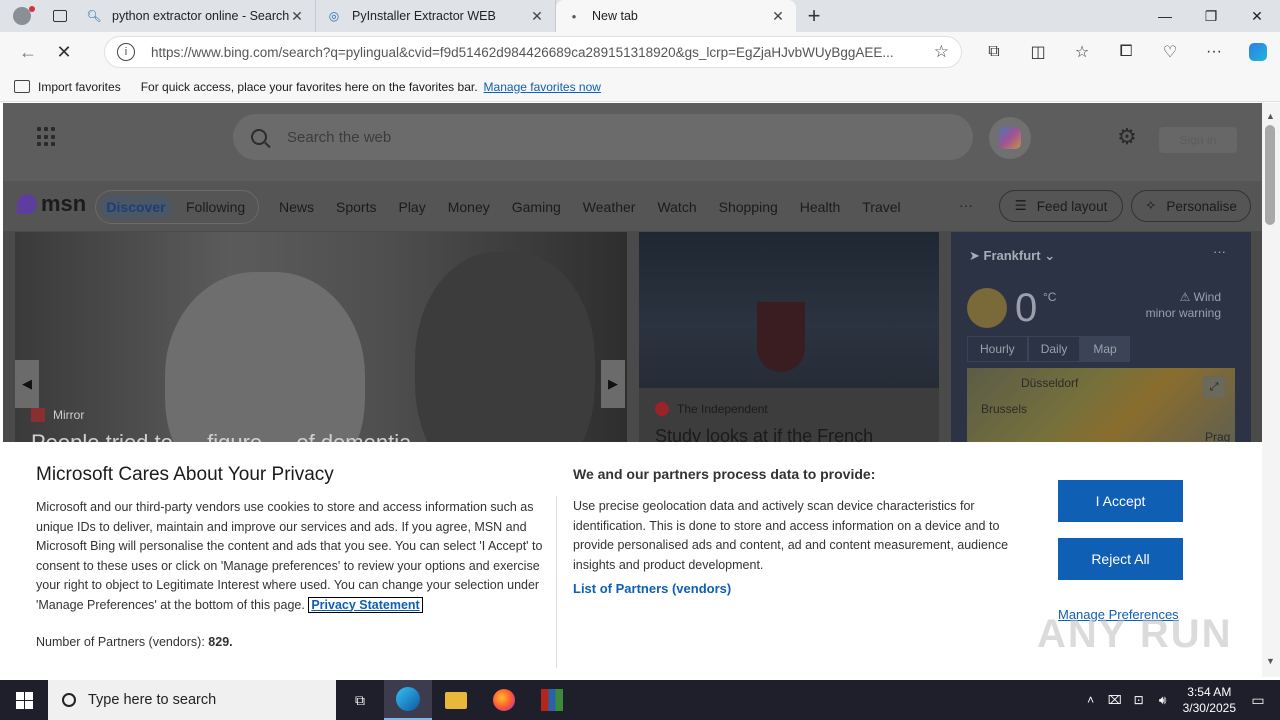 The width and height of the screenshot is (1280, 720). Describe the element at coordinates (1139, 700) in the screenshot. I see `network-icon: ⊡` at that location.